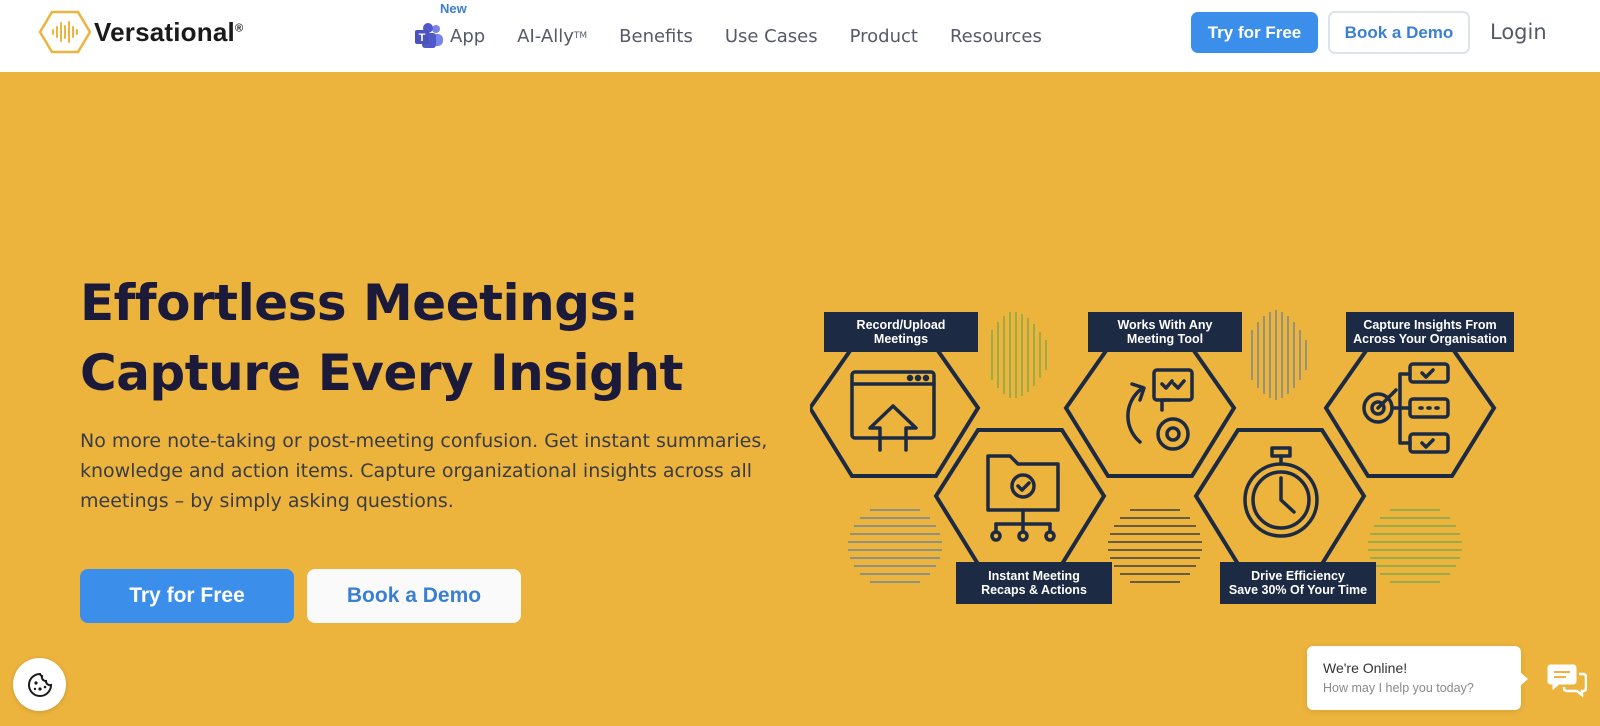  What do you see at coordinates (422, 38) in the screenshot?
I see `svg-text: T` at bounding box center [422, 38].